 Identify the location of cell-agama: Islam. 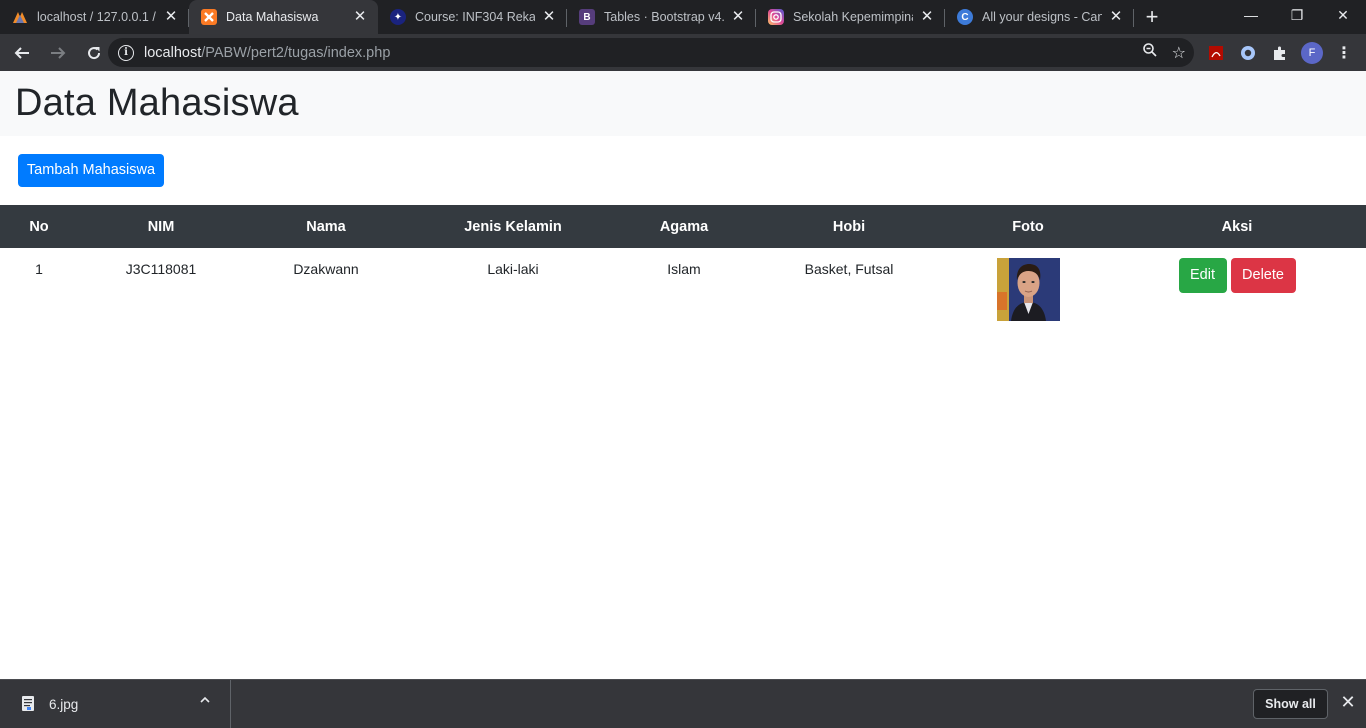
(684, 269).